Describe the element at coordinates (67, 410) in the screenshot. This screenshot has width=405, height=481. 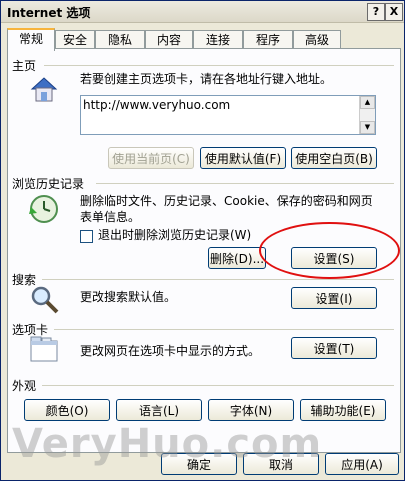
I see `colors-button: 颜色(O)` at that location.